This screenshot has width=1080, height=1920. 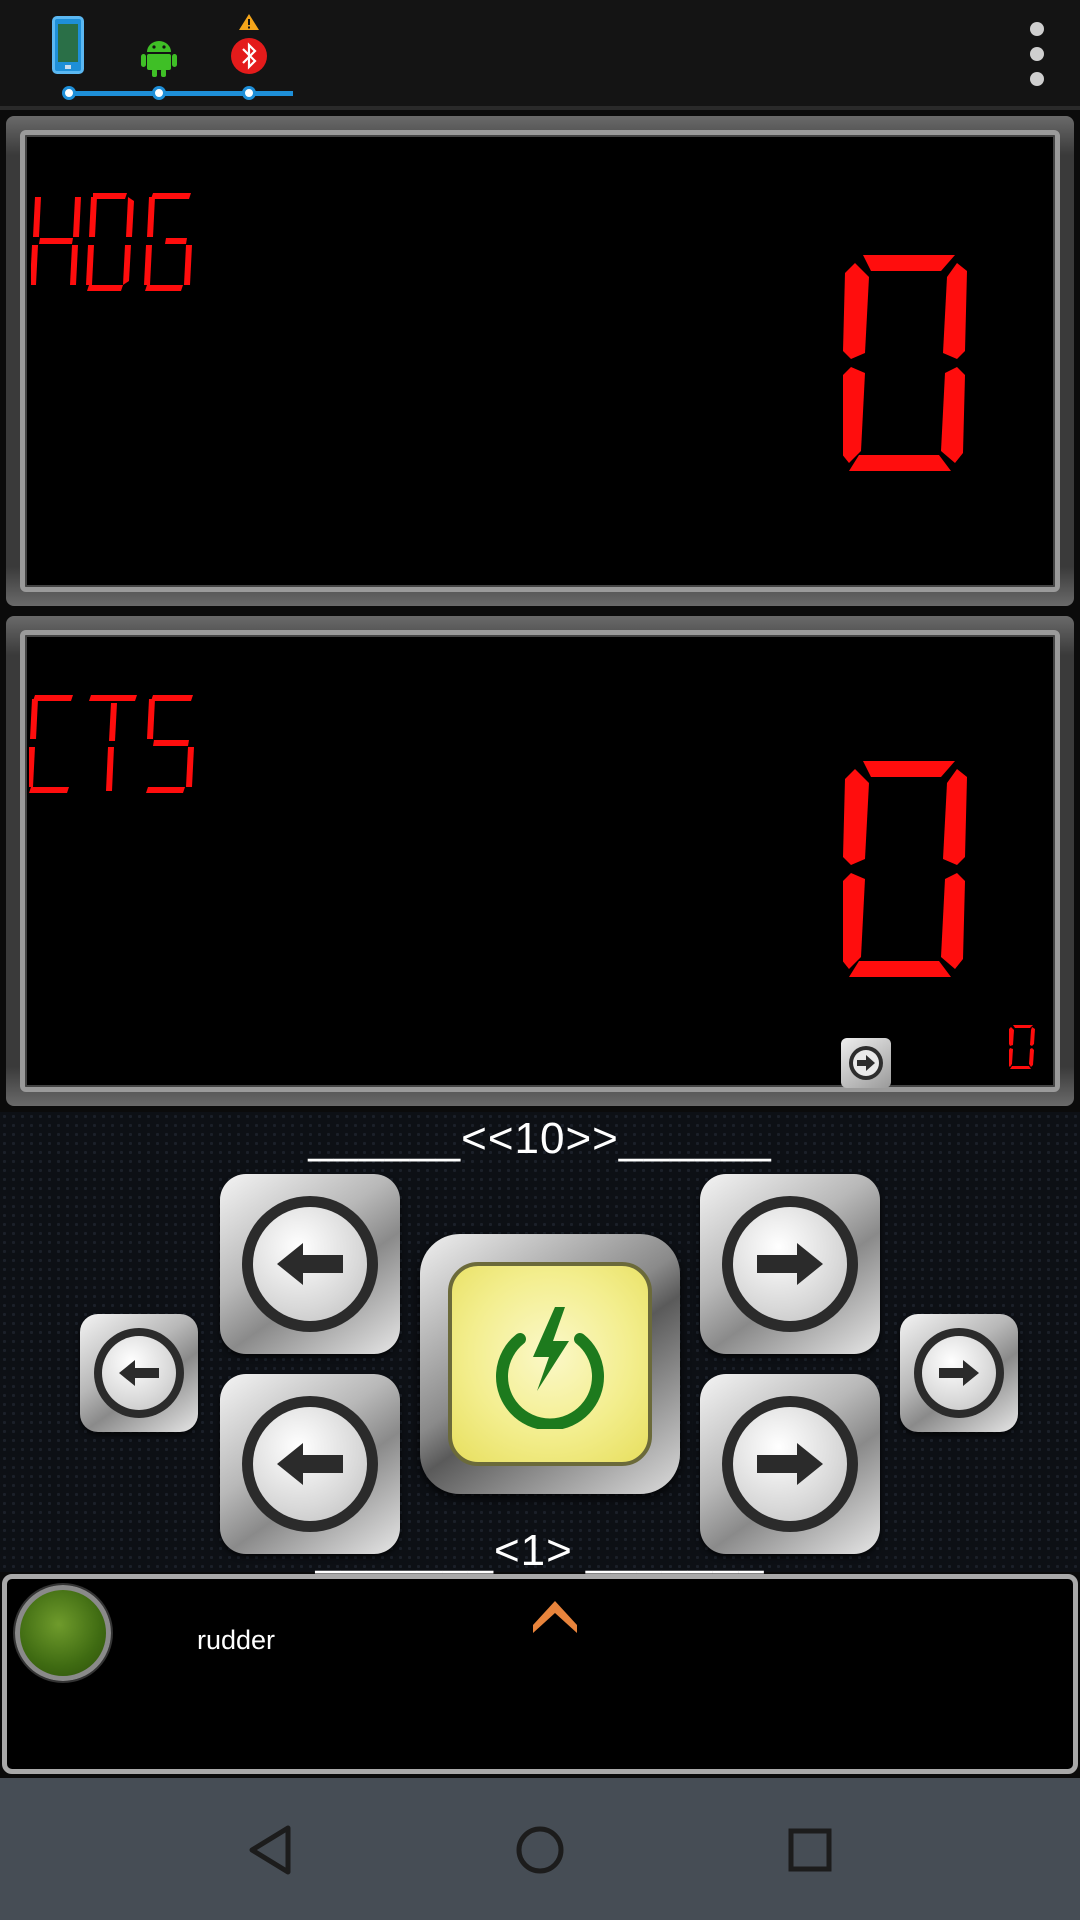 What do you see at coordinates (540, 1138) in the screenshot?
I see `step-large-label: ______<<10>>______` at bounding box center [540, 1138].